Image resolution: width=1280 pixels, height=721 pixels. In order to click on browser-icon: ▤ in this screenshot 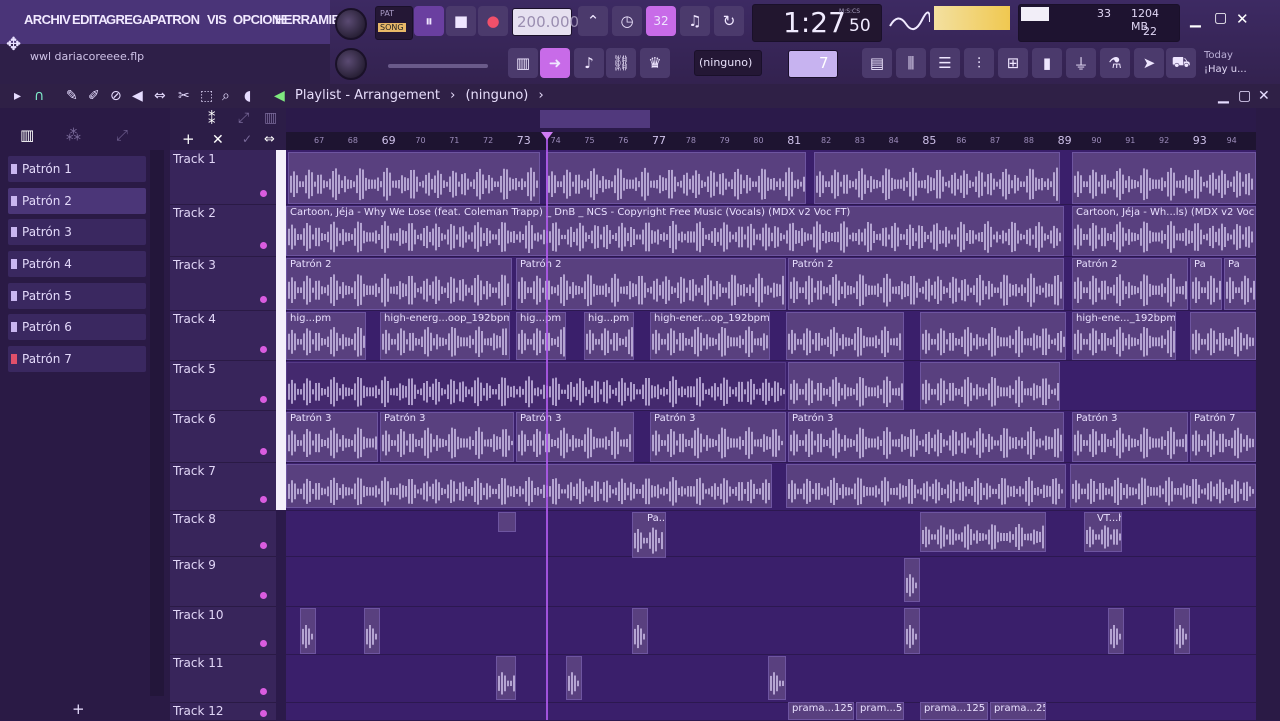, I will do `click(877, 63)`.